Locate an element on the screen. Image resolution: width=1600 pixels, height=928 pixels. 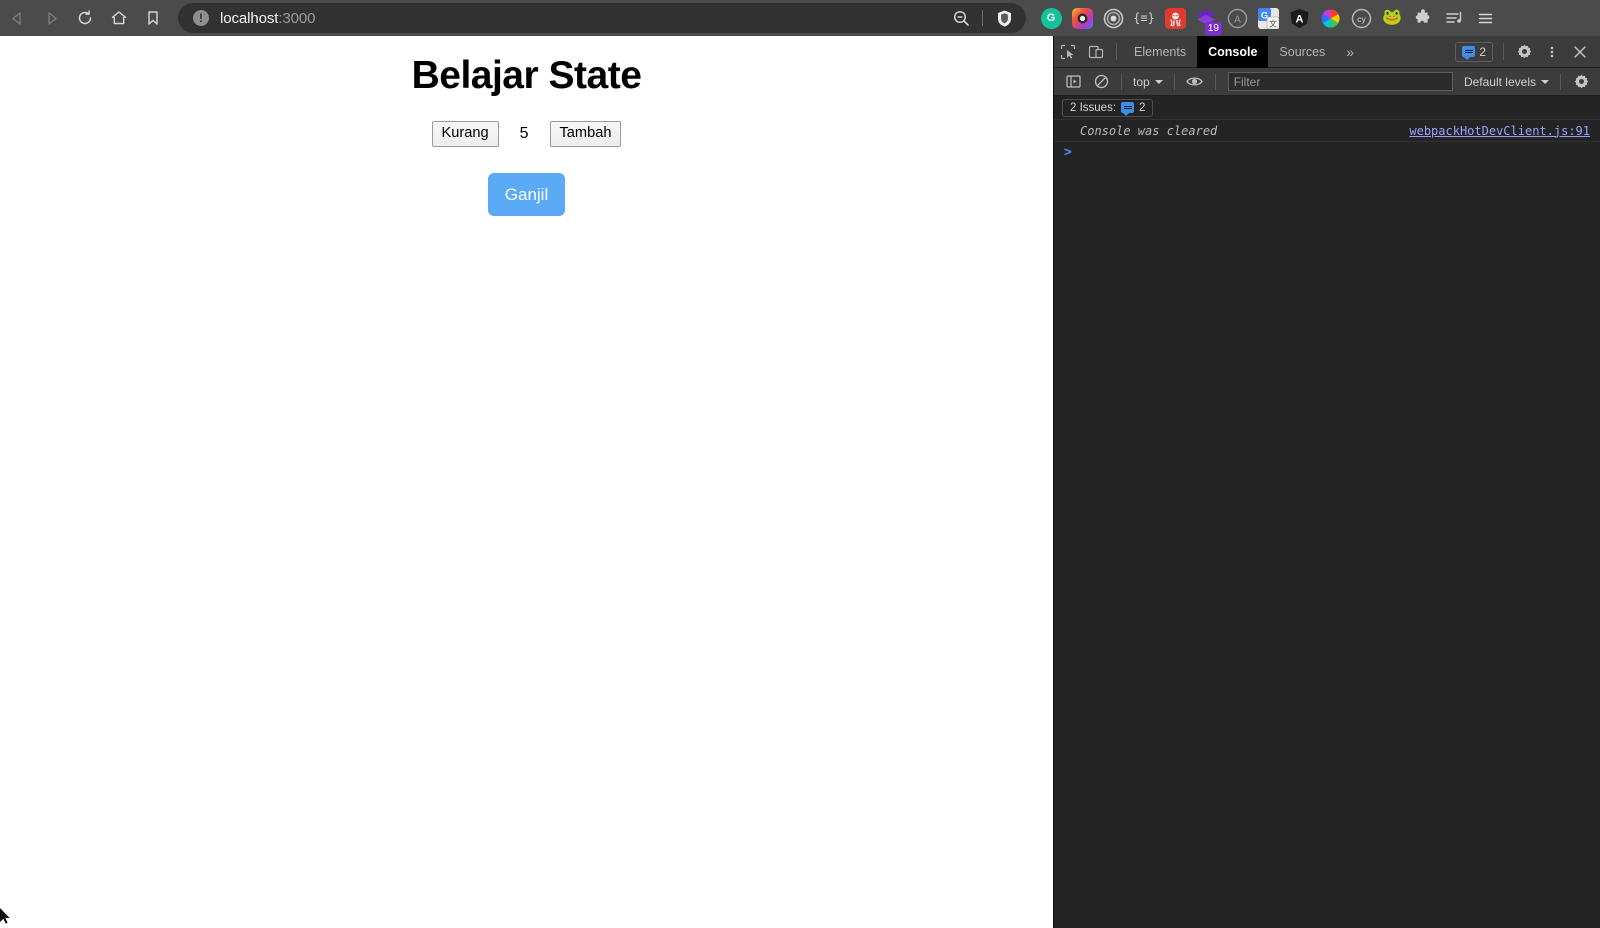
url-host: localhost is located at coordinates (249, 18).